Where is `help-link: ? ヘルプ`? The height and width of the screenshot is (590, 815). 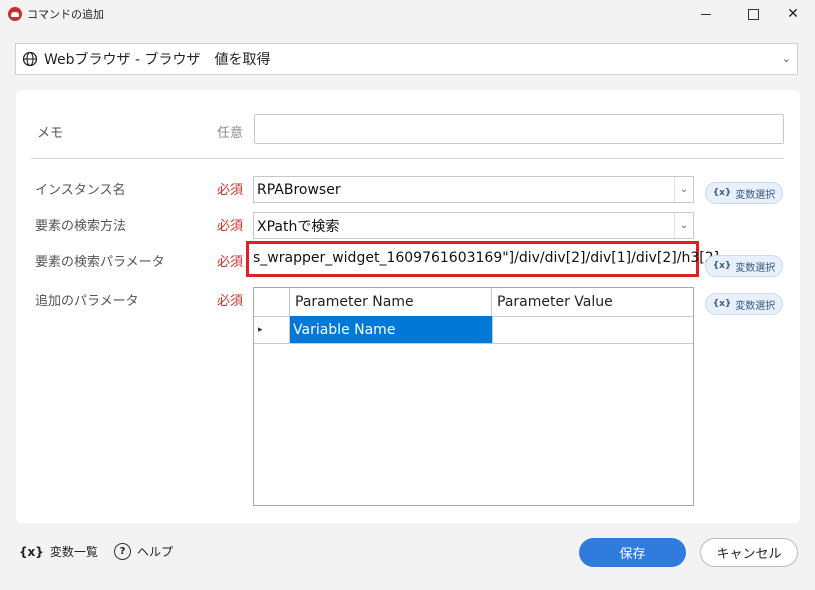 help-link: ? ヘルプ is located at coordinates (143, 551).